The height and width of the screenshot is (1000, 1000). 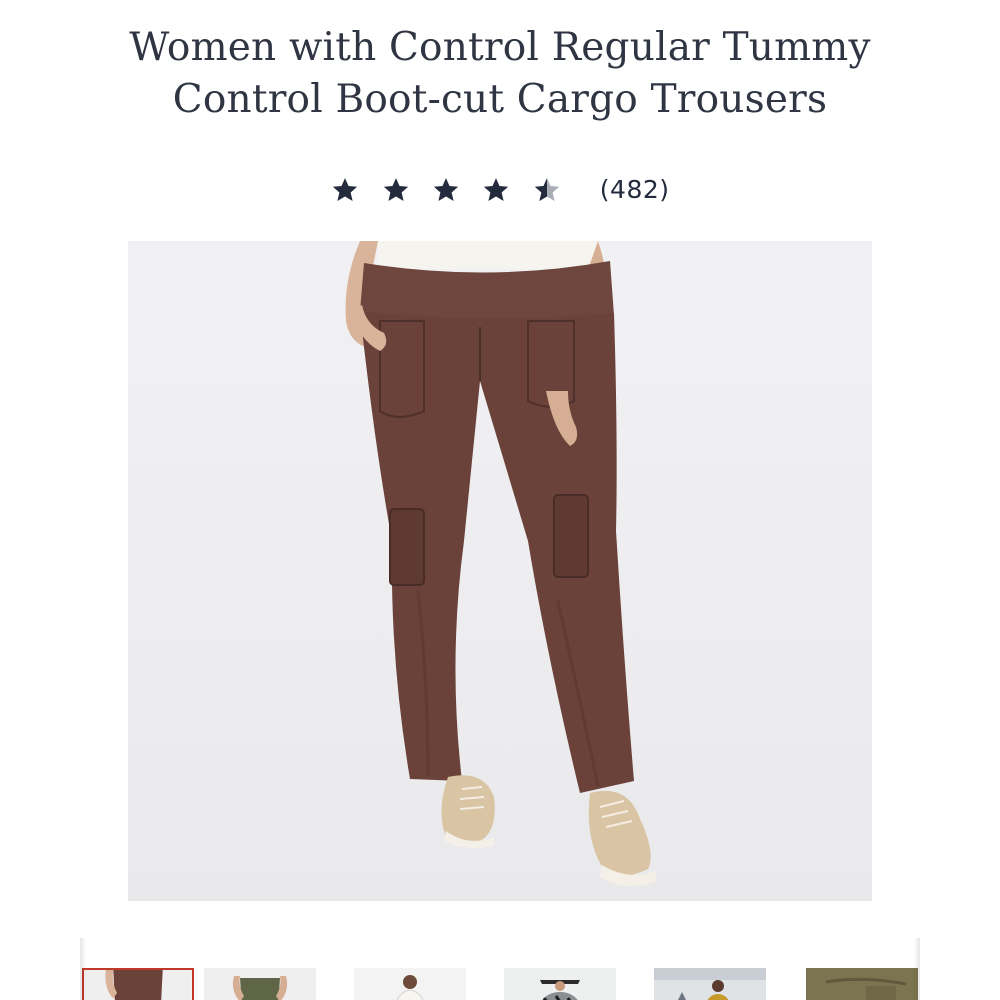 What do you see at coordinates (500, 970) in the screenshot?
I see `thumbnail-strip` at bounding box center [500, 970].